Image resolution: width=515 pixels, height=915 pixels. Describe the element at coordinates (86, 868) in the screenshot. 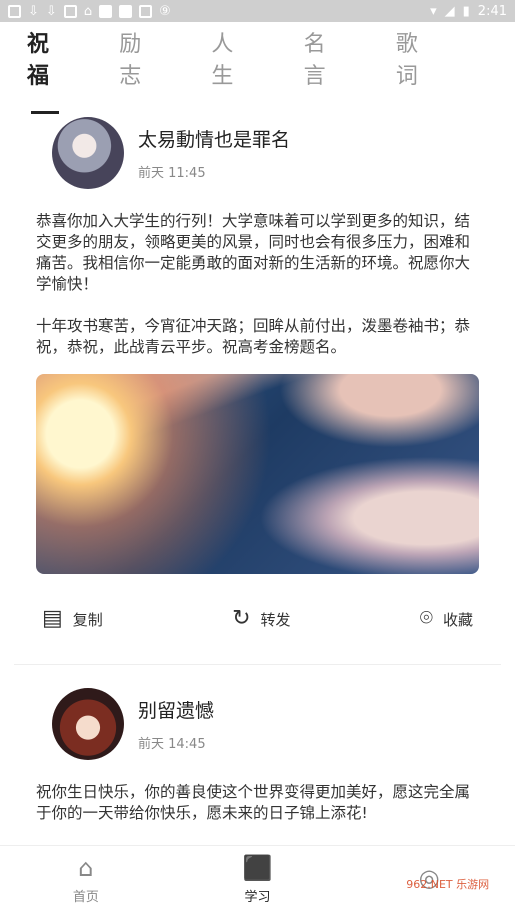

I see `home-icon: ⌂` at that location.